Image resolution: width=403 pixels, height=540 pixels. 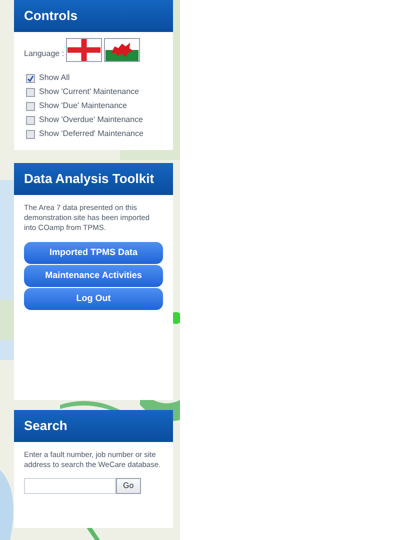 I want to click on panel-header: Controls, so click(x=93, y=16).